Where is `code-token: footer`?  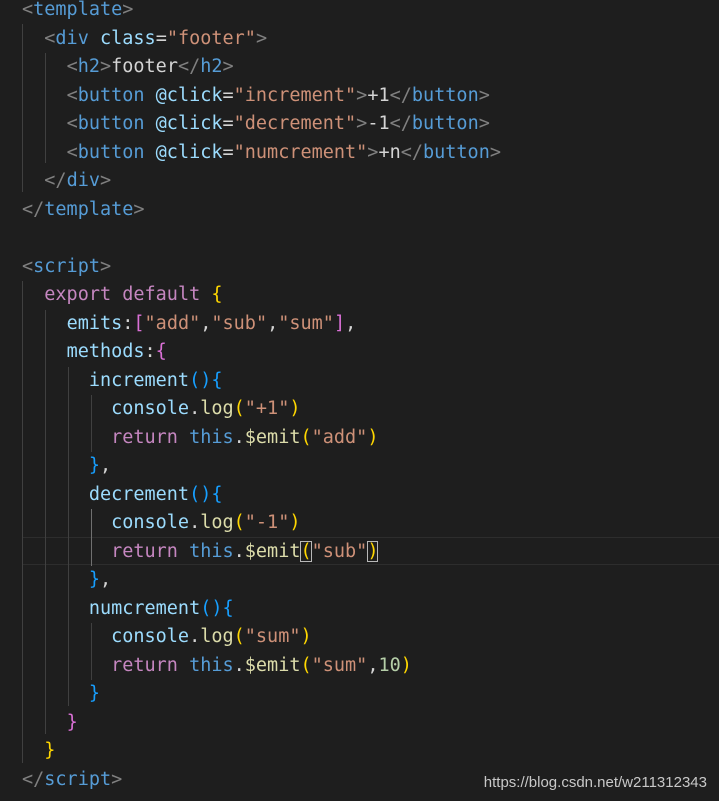
code-token: footer is located at coordinates (144, 66).